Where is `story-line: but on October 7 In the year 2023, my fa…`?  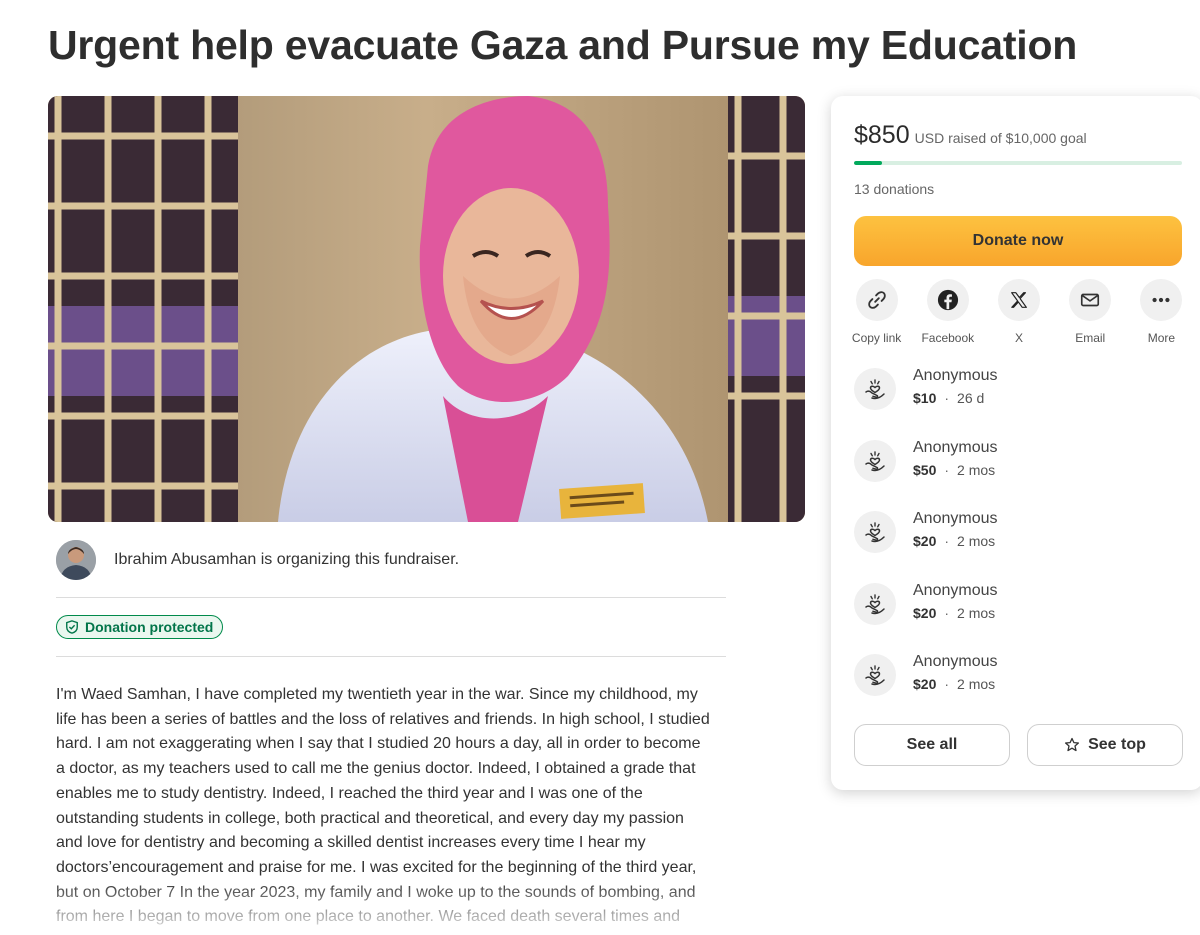 story-line: but on October 7 In the year 2023, my fa… is located at coordinates (376, 892).